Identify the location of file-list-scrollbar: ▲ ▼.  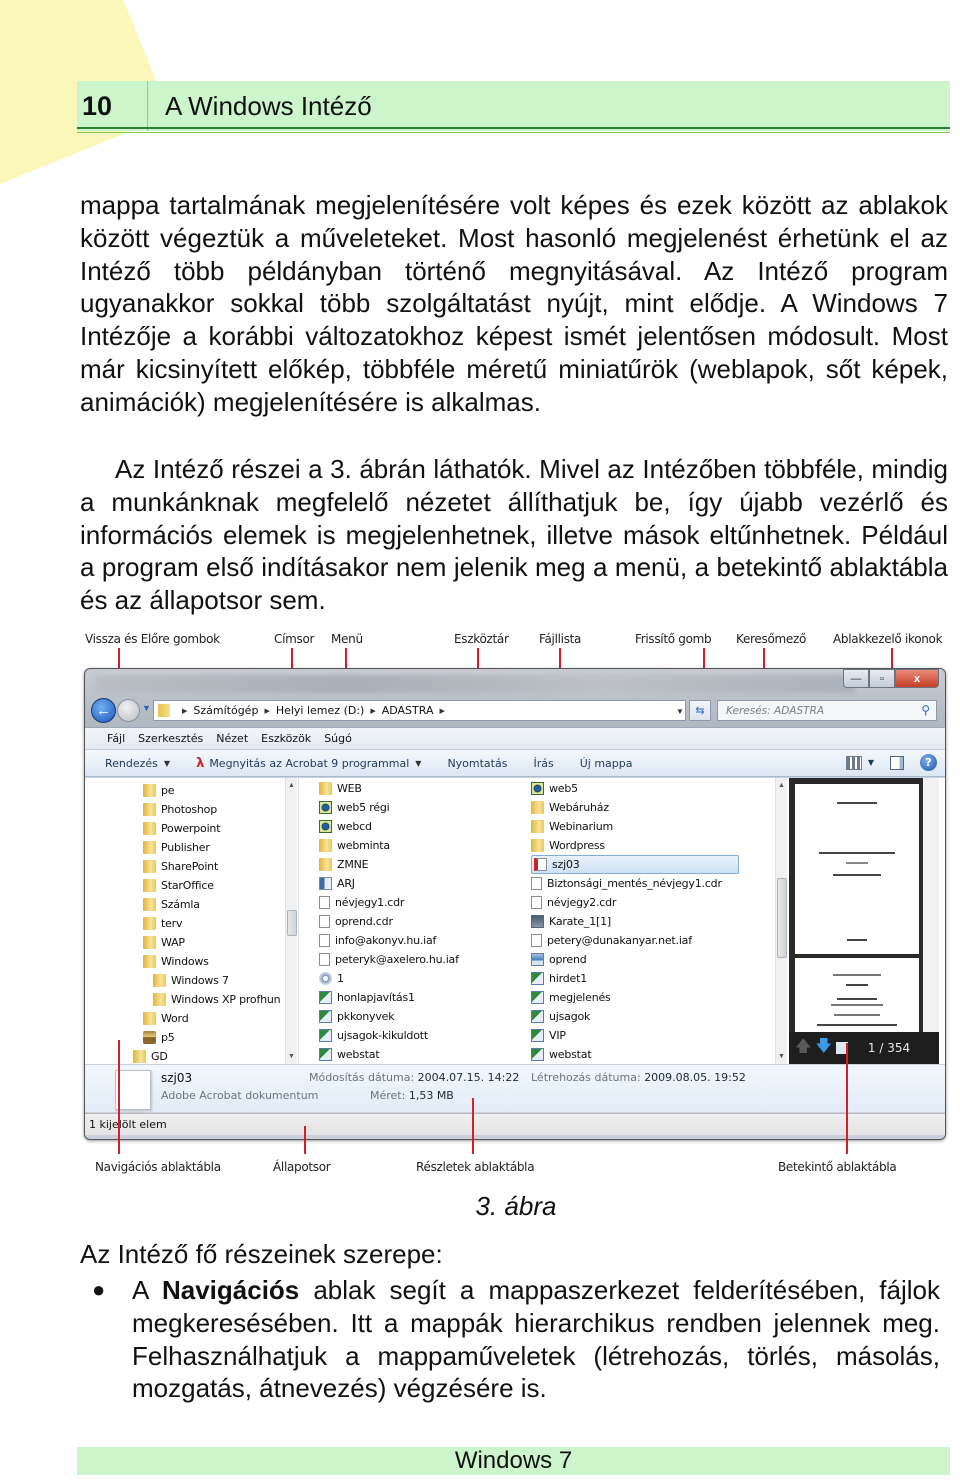
(781, 921).